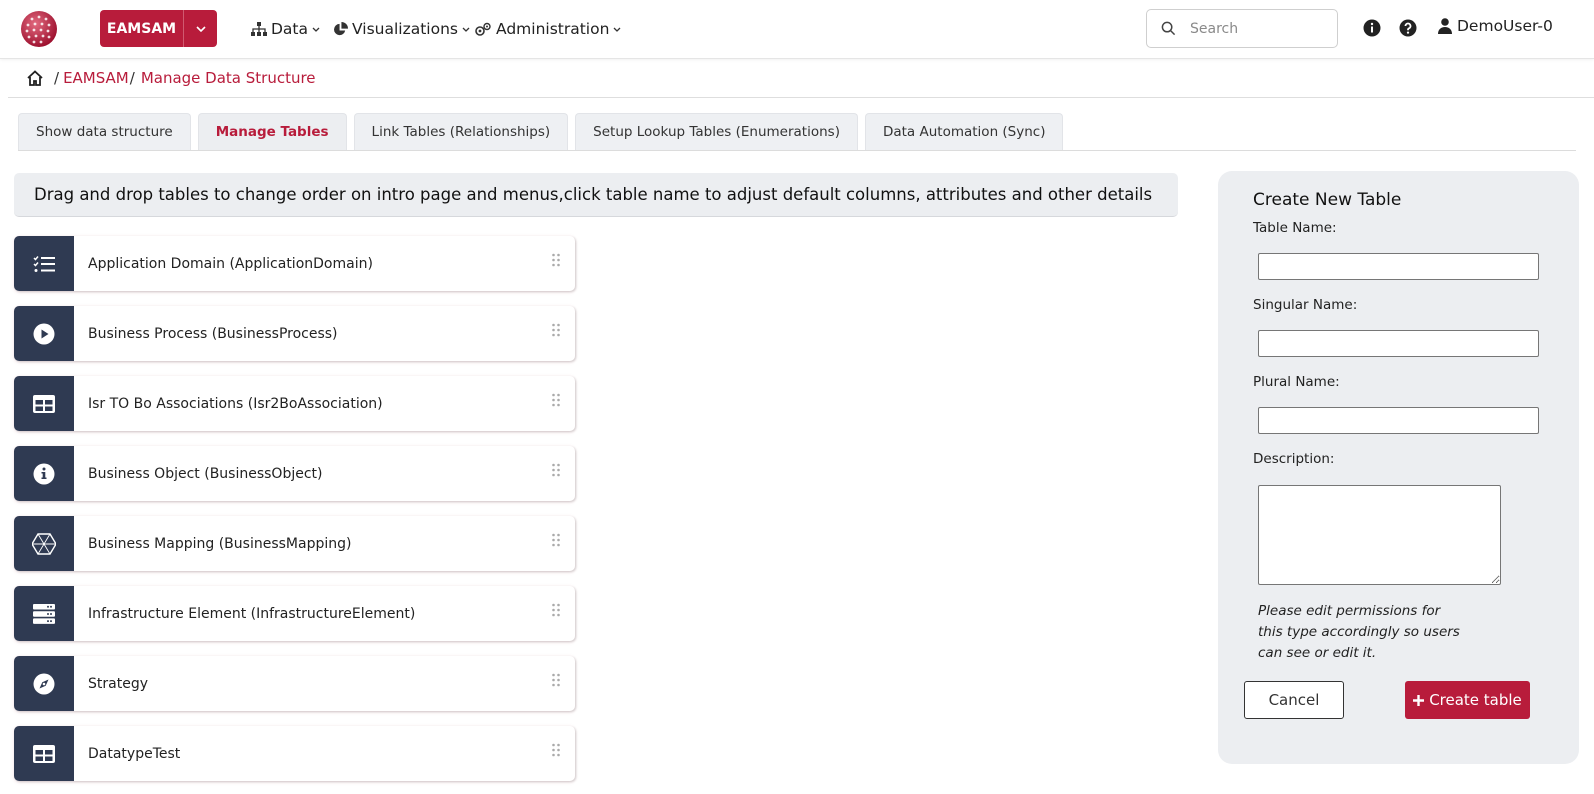  What do you see at coordinates (44, 333) in the screenshot?
I see `play-circle-icon` at bounding box center [44, 333].